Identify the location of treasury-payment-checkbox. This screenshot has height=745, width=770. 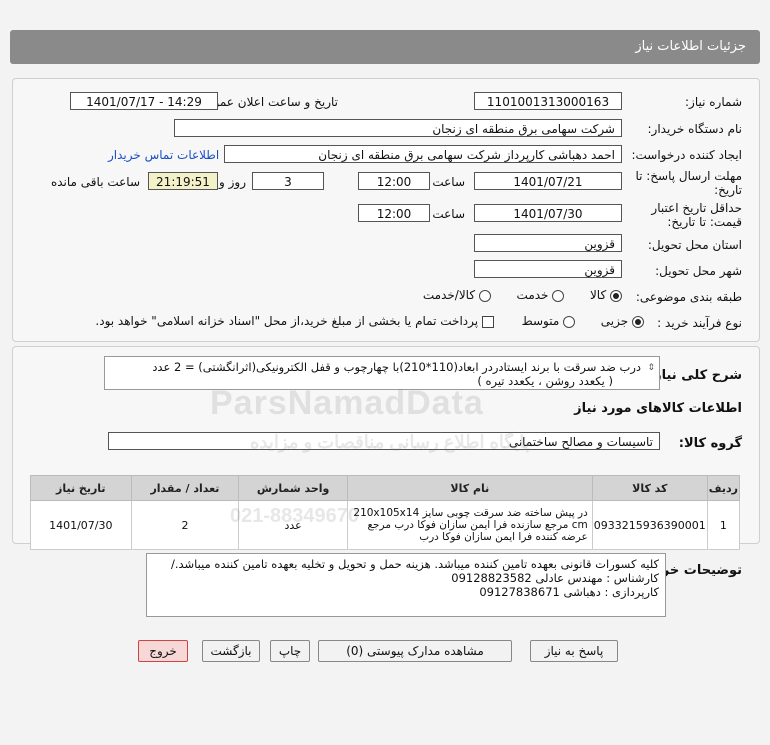
(487, 321).